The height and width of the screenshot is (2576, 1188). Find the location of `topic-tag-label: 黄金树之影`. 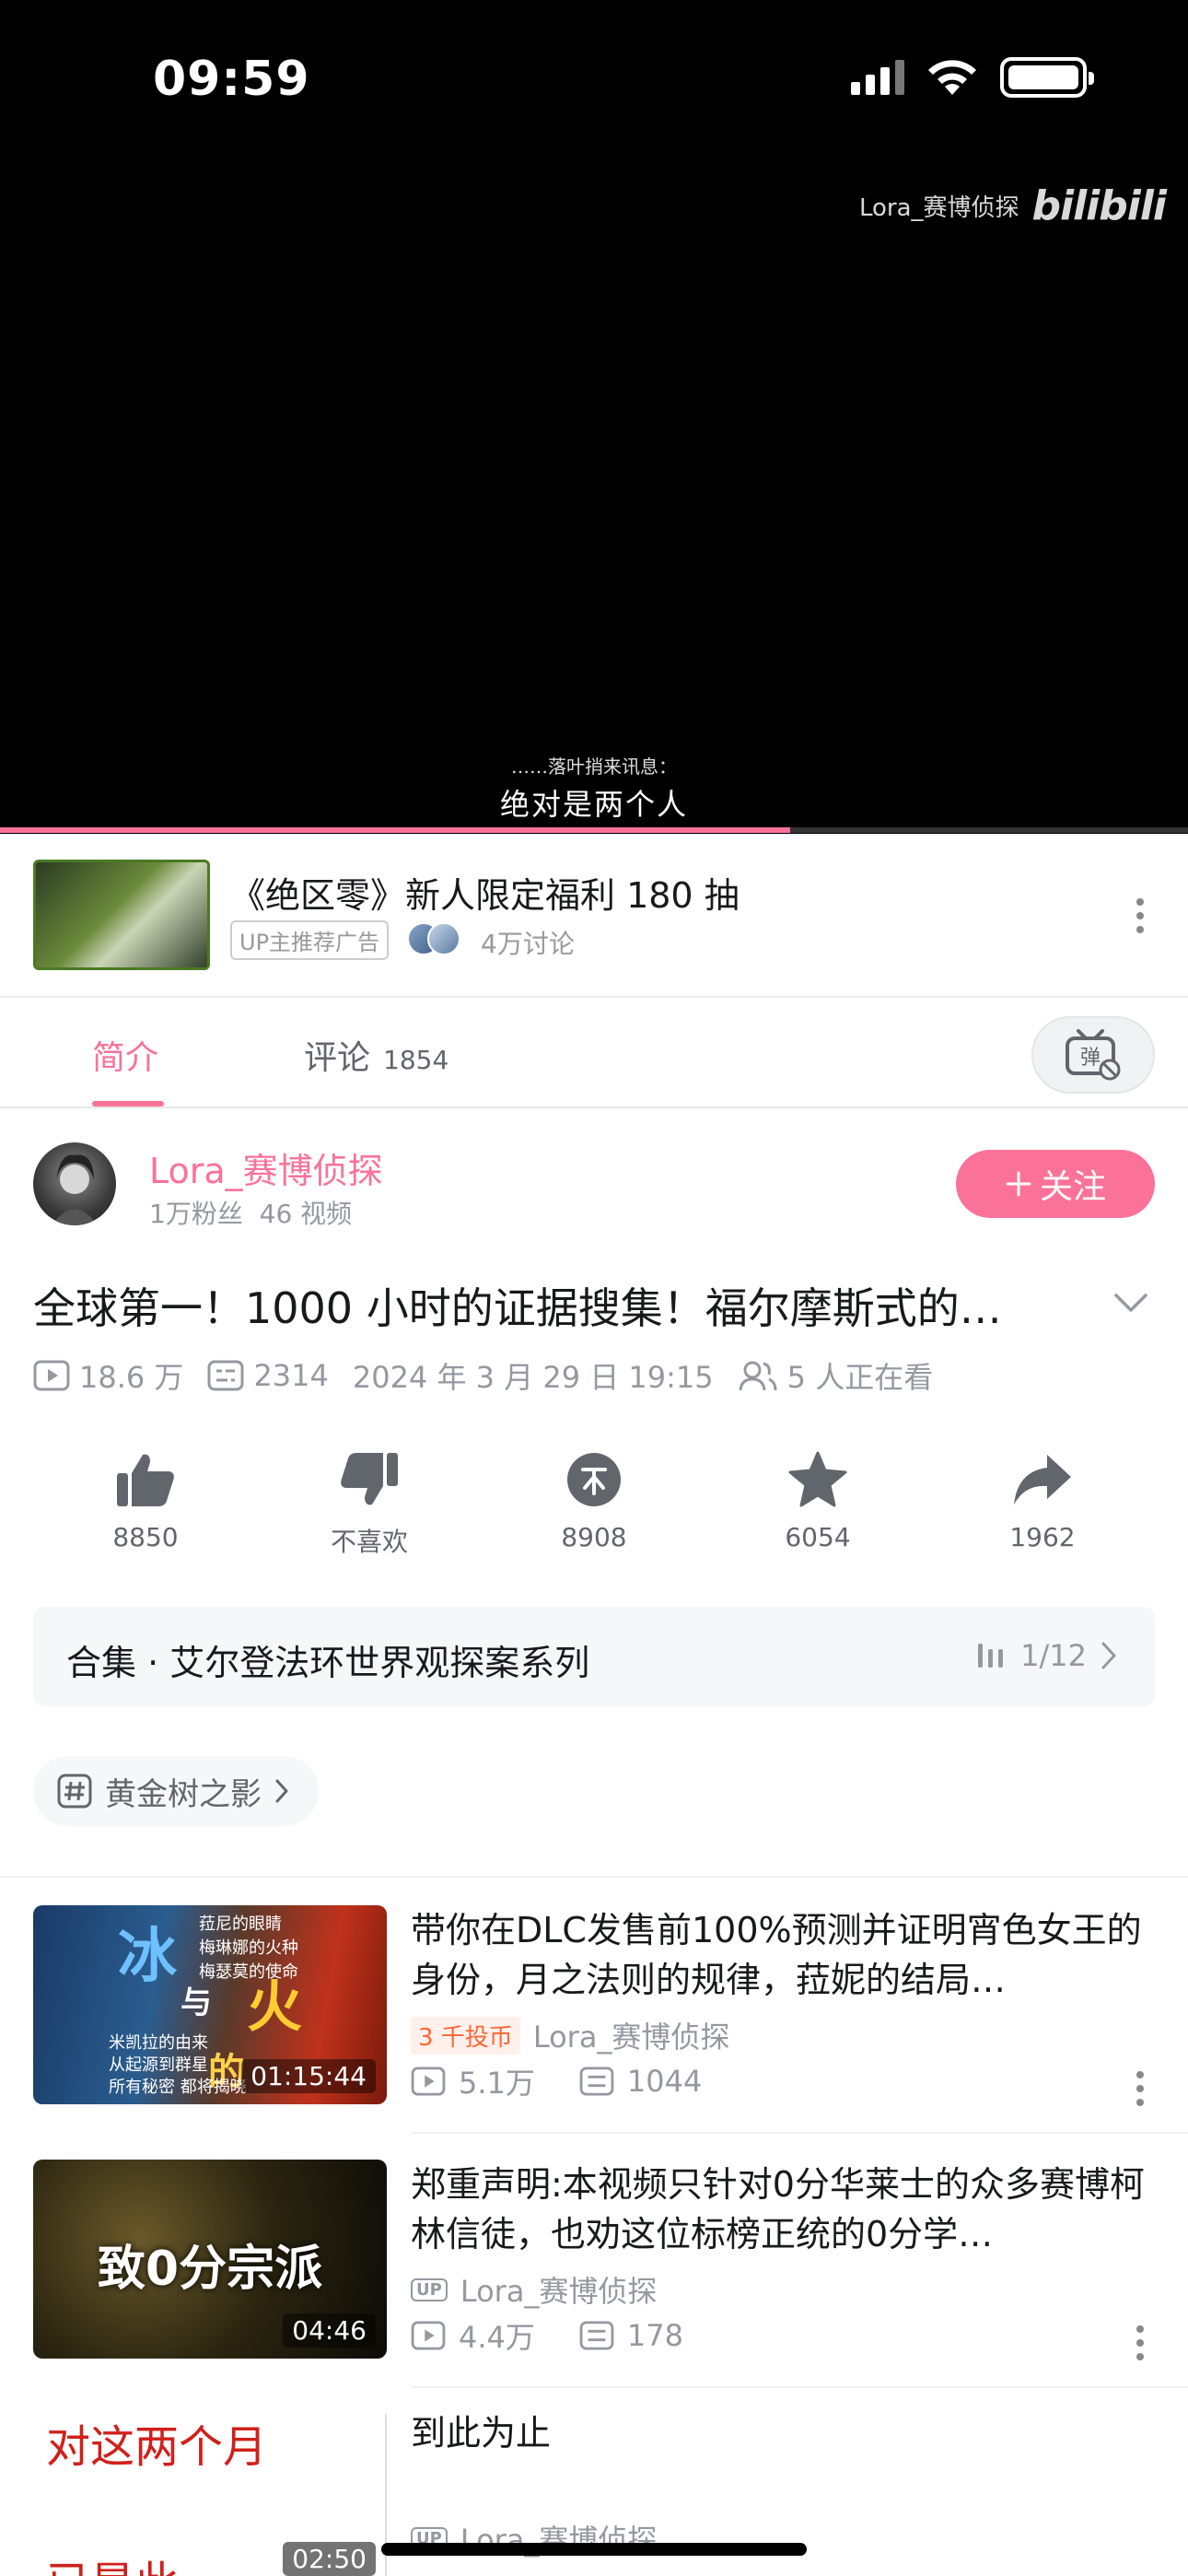

topic-tag-label: 黄金树之影 is located at coordinates (183, 1794).